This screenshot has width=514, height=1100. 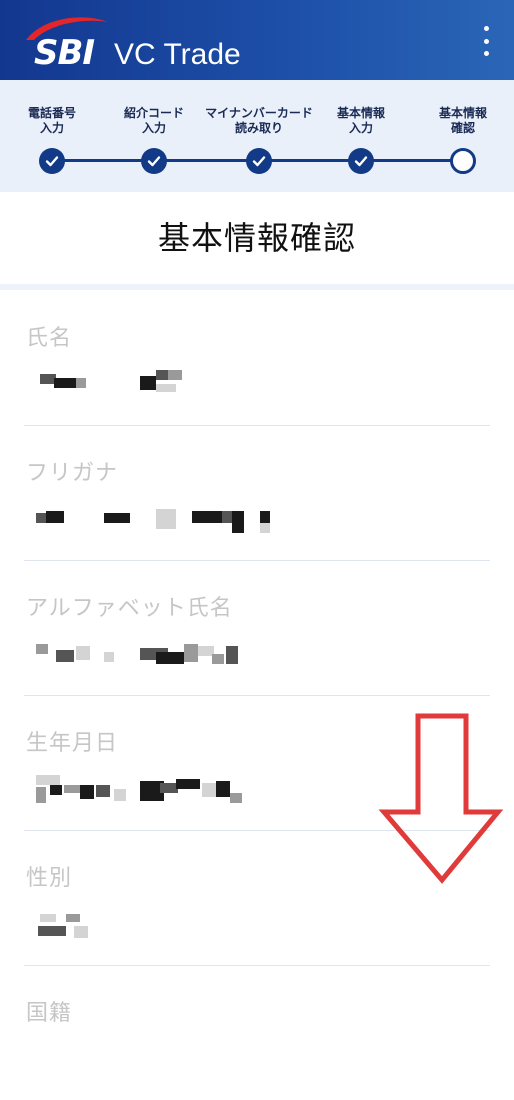 I want to click on field-label: 性別, so click(x=49, y=878).